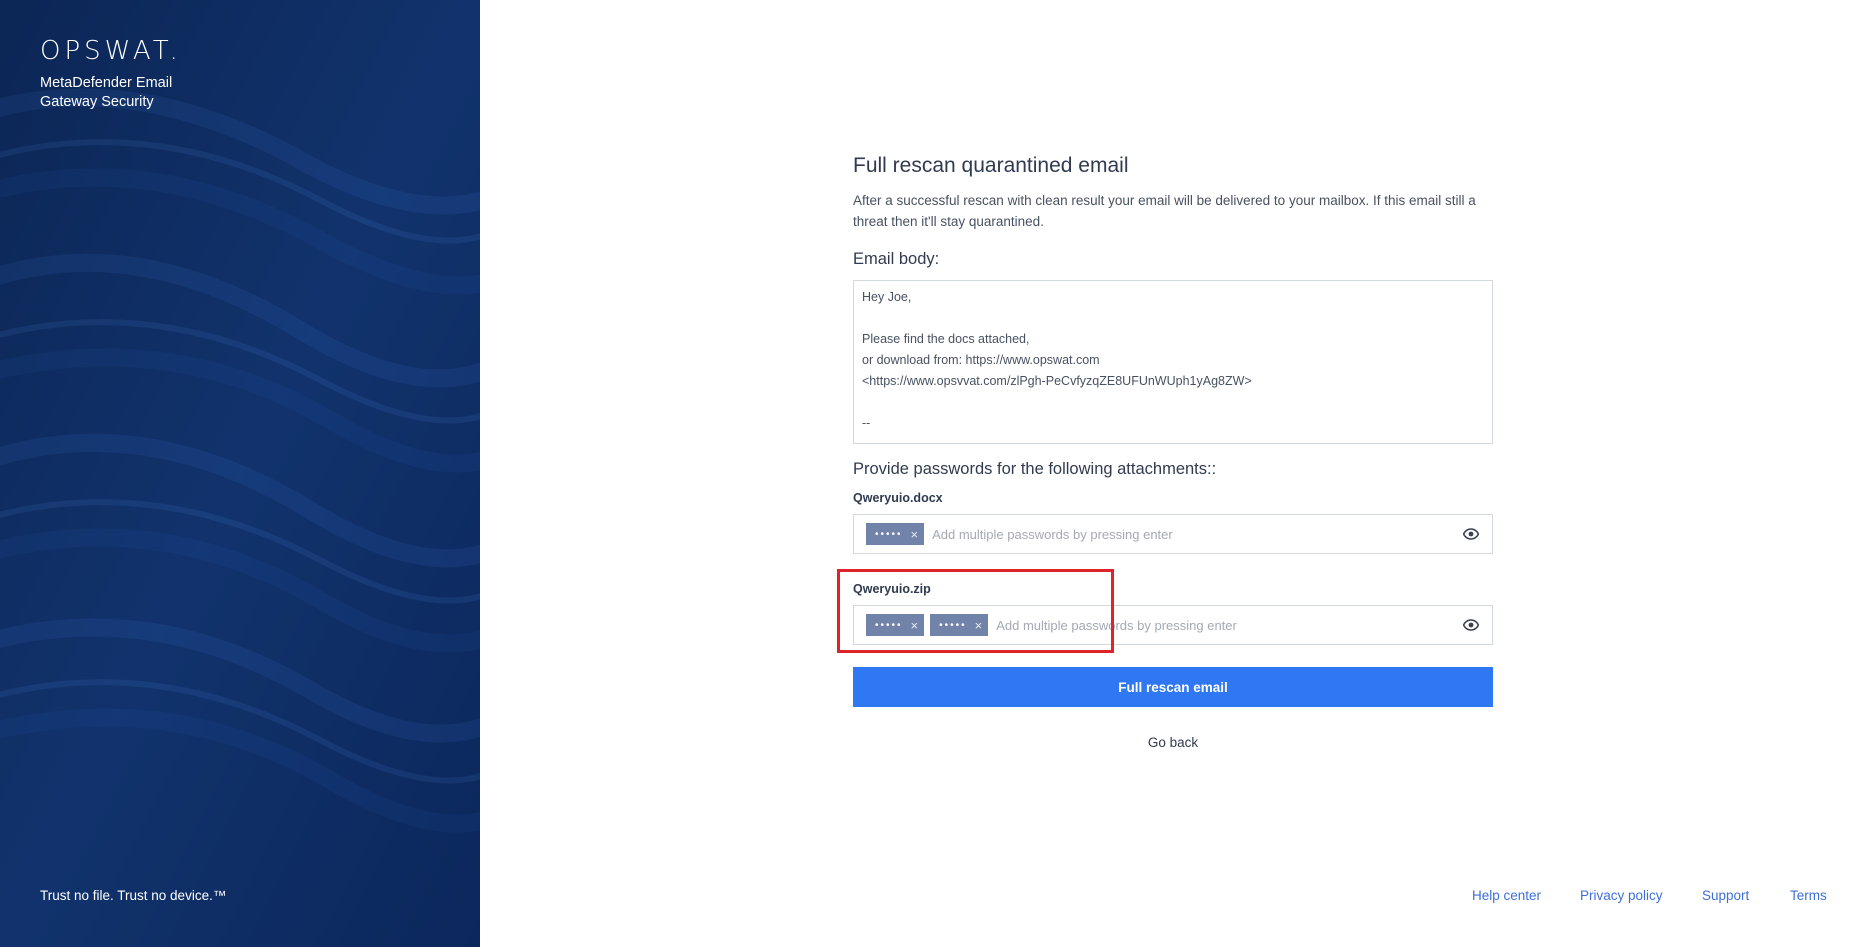  What do you see at coordinates (898, 498) in the screenshot?
I see `attachment-name: Qweryuio.docx` at bounding box center [898, 498].